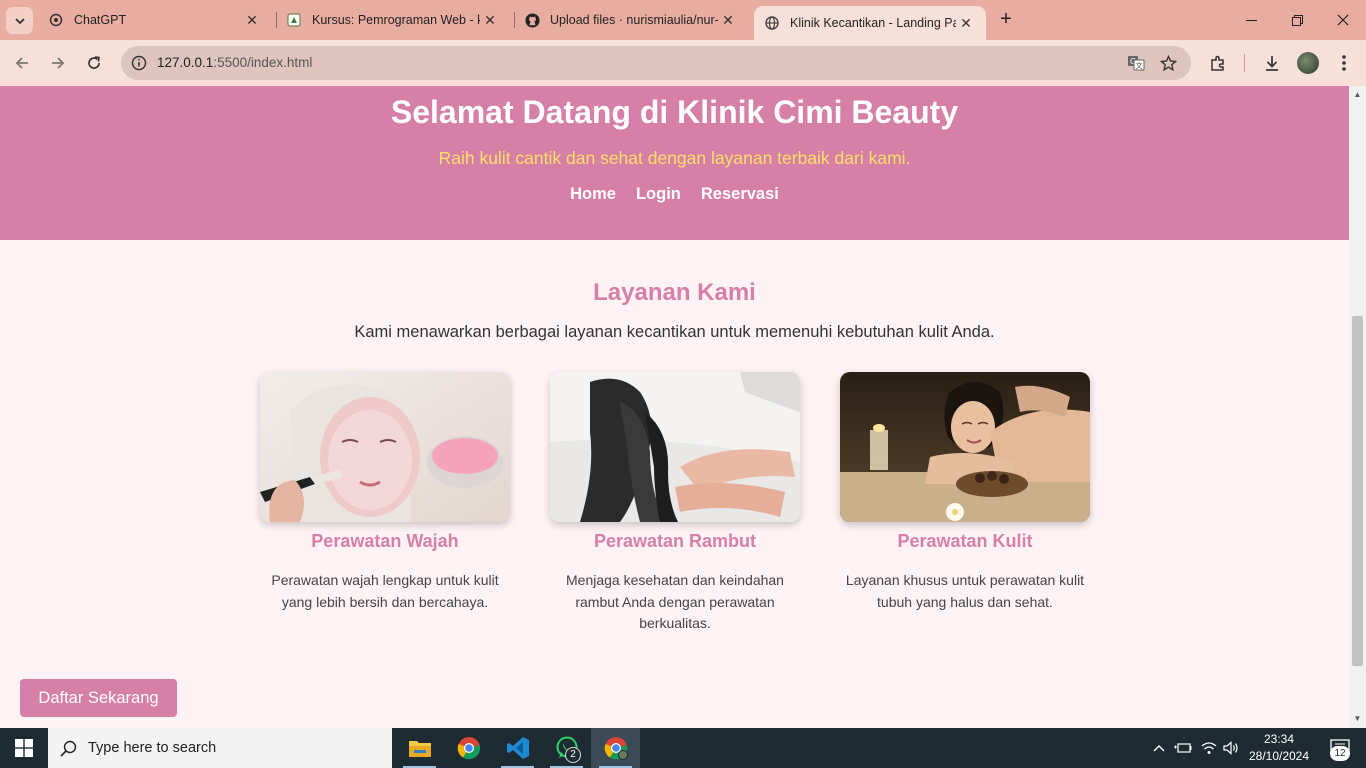 The width and height of the screenshot is (1366, 768). I want to click on restore-icon, so click(1297, 20).